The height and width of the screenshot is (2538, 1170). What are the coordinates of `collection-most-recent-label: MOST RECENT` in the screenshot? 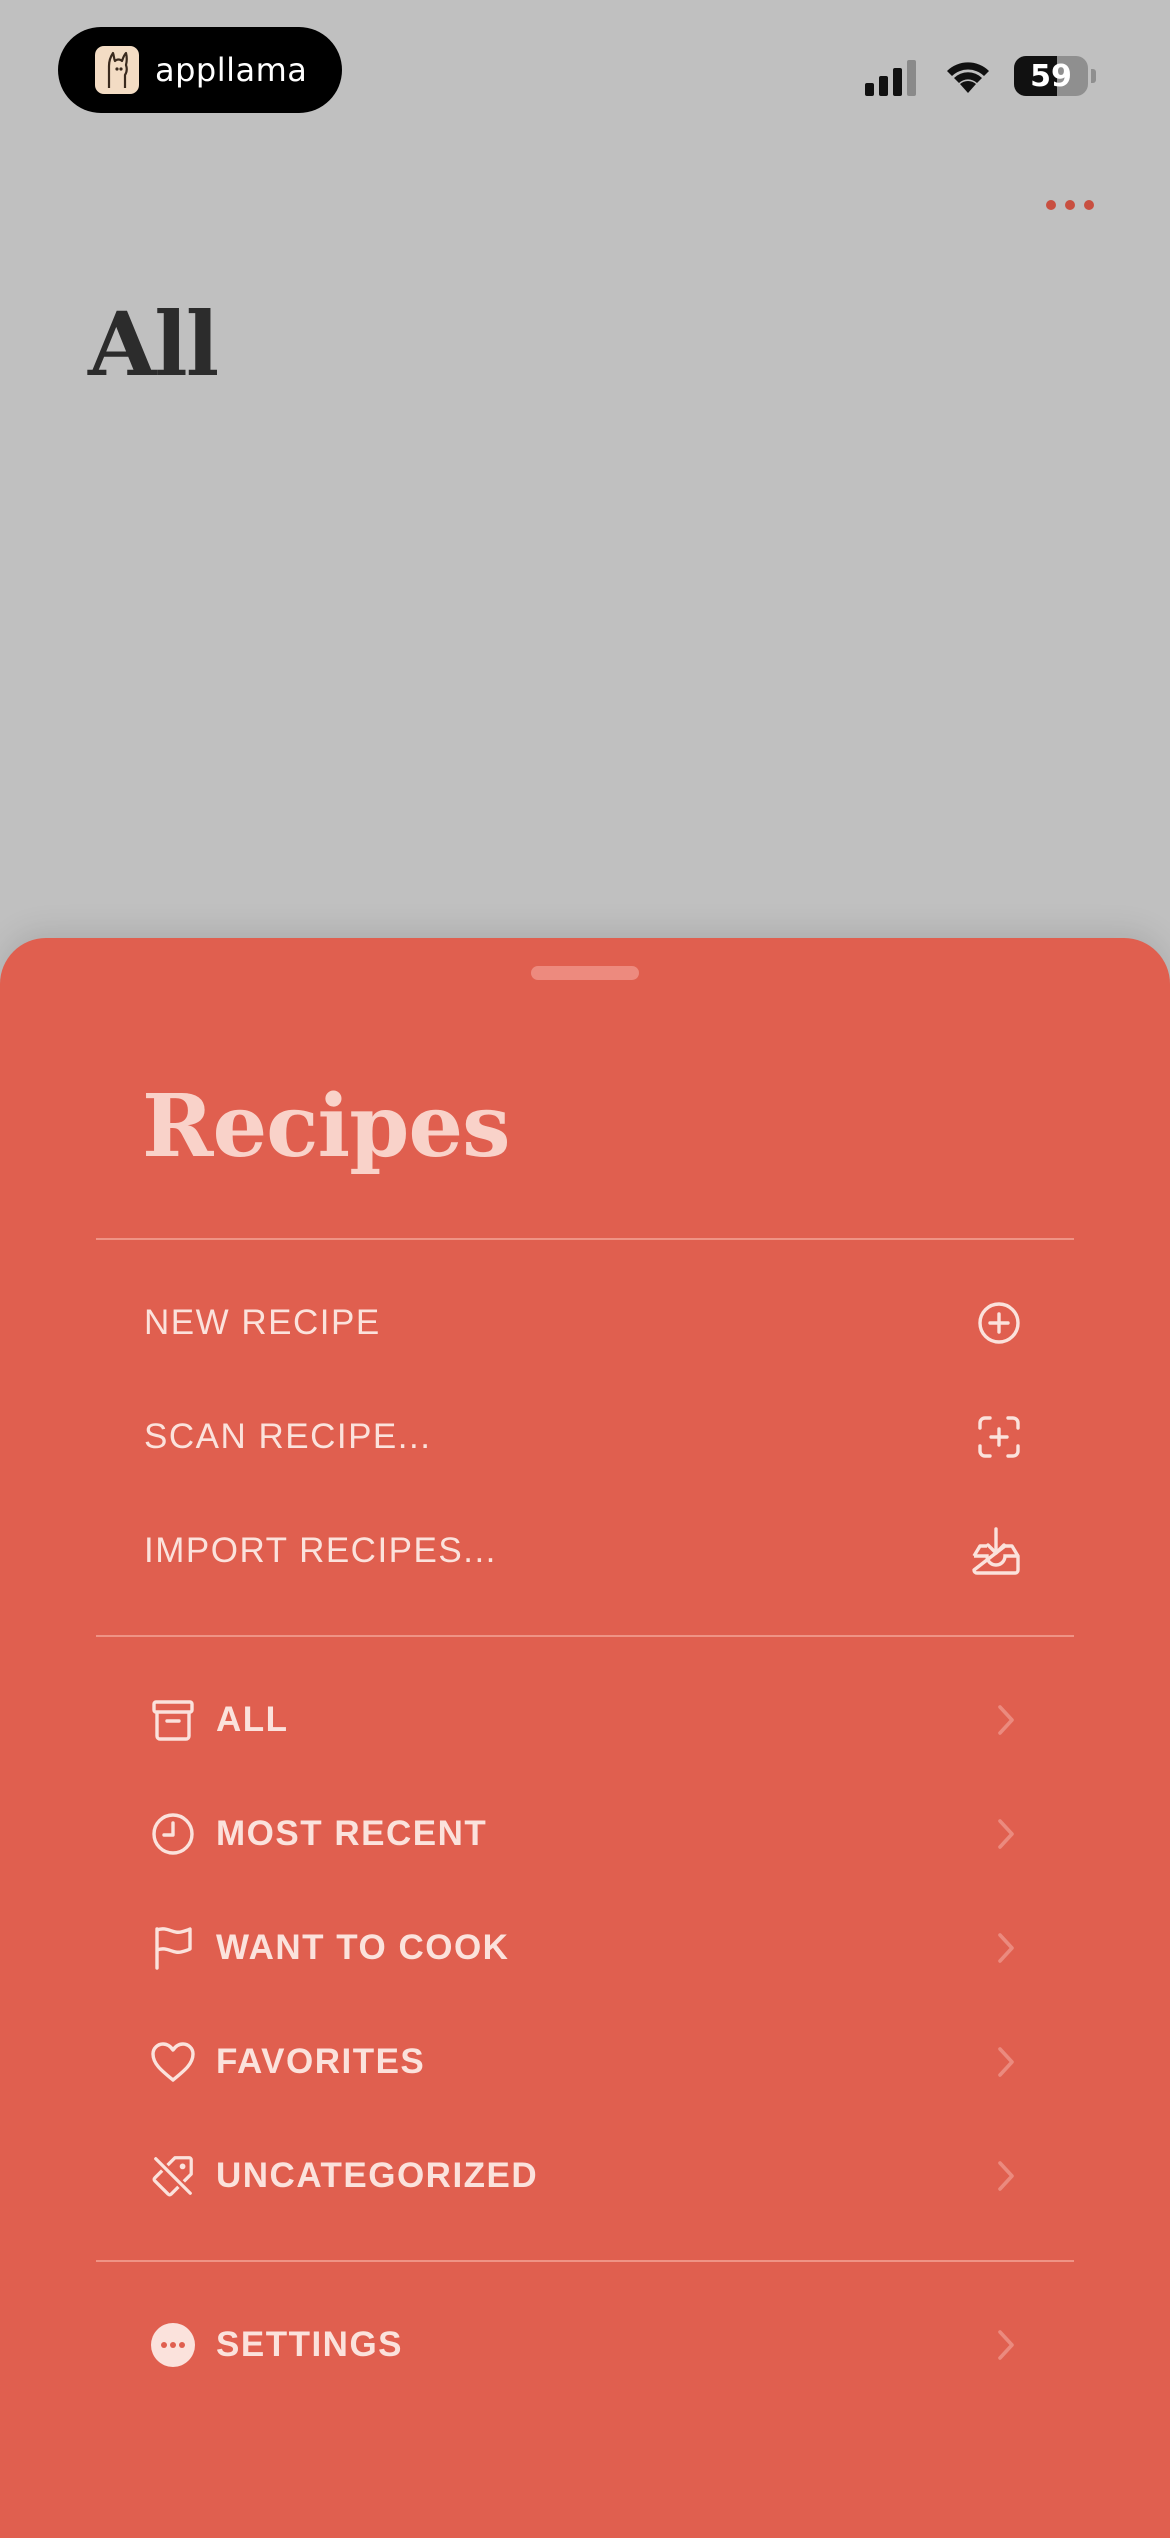 It's located at (352, 1833).